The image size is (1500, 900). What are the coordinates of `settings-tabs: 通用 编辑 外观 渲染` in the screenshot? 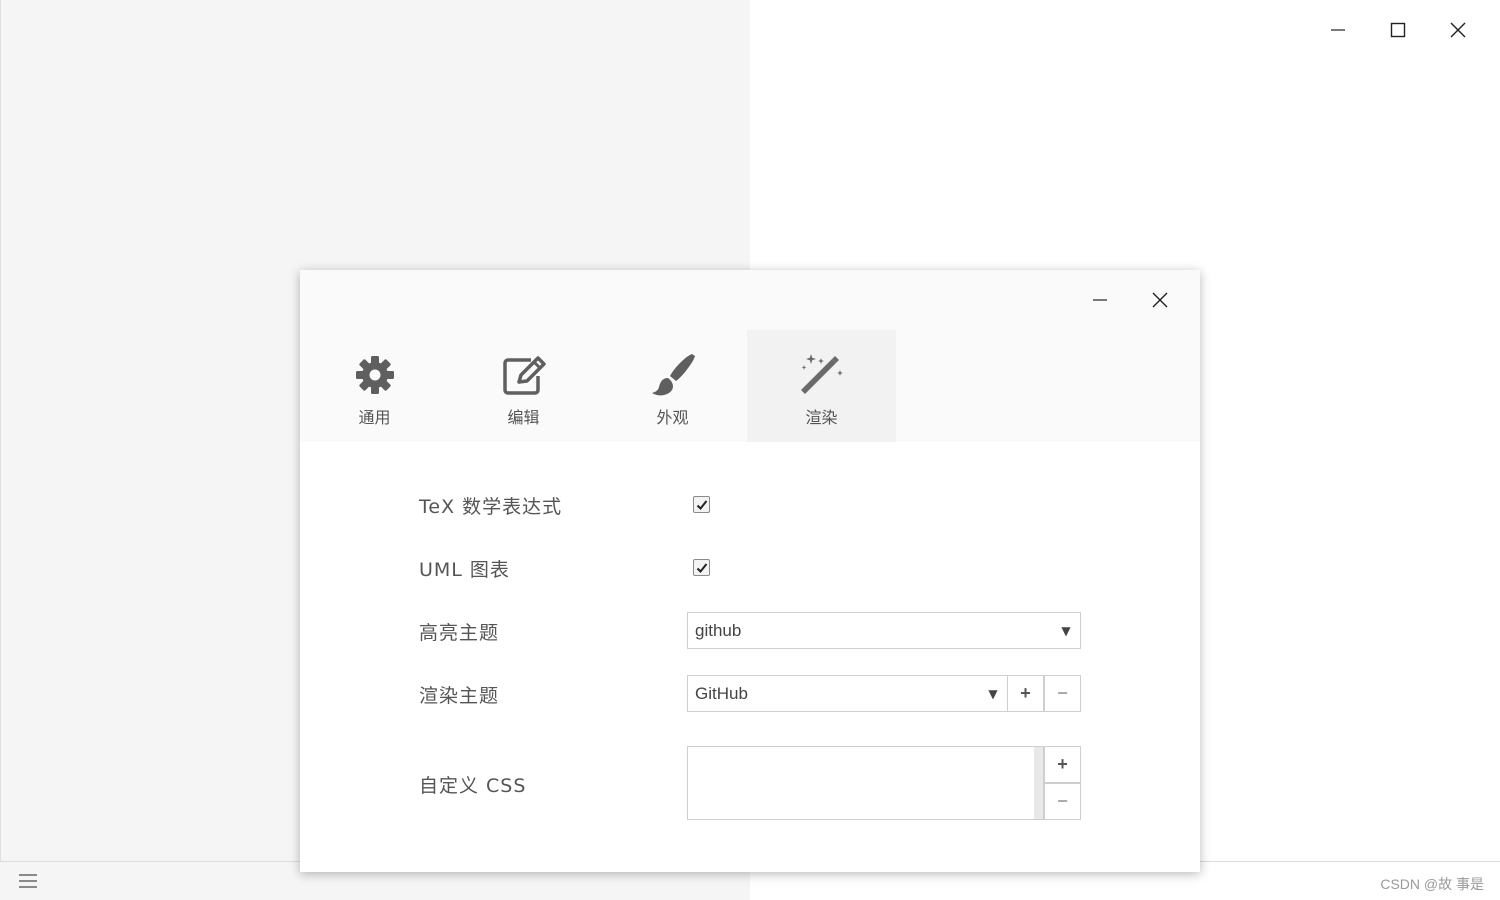 It's located at (598, 386).